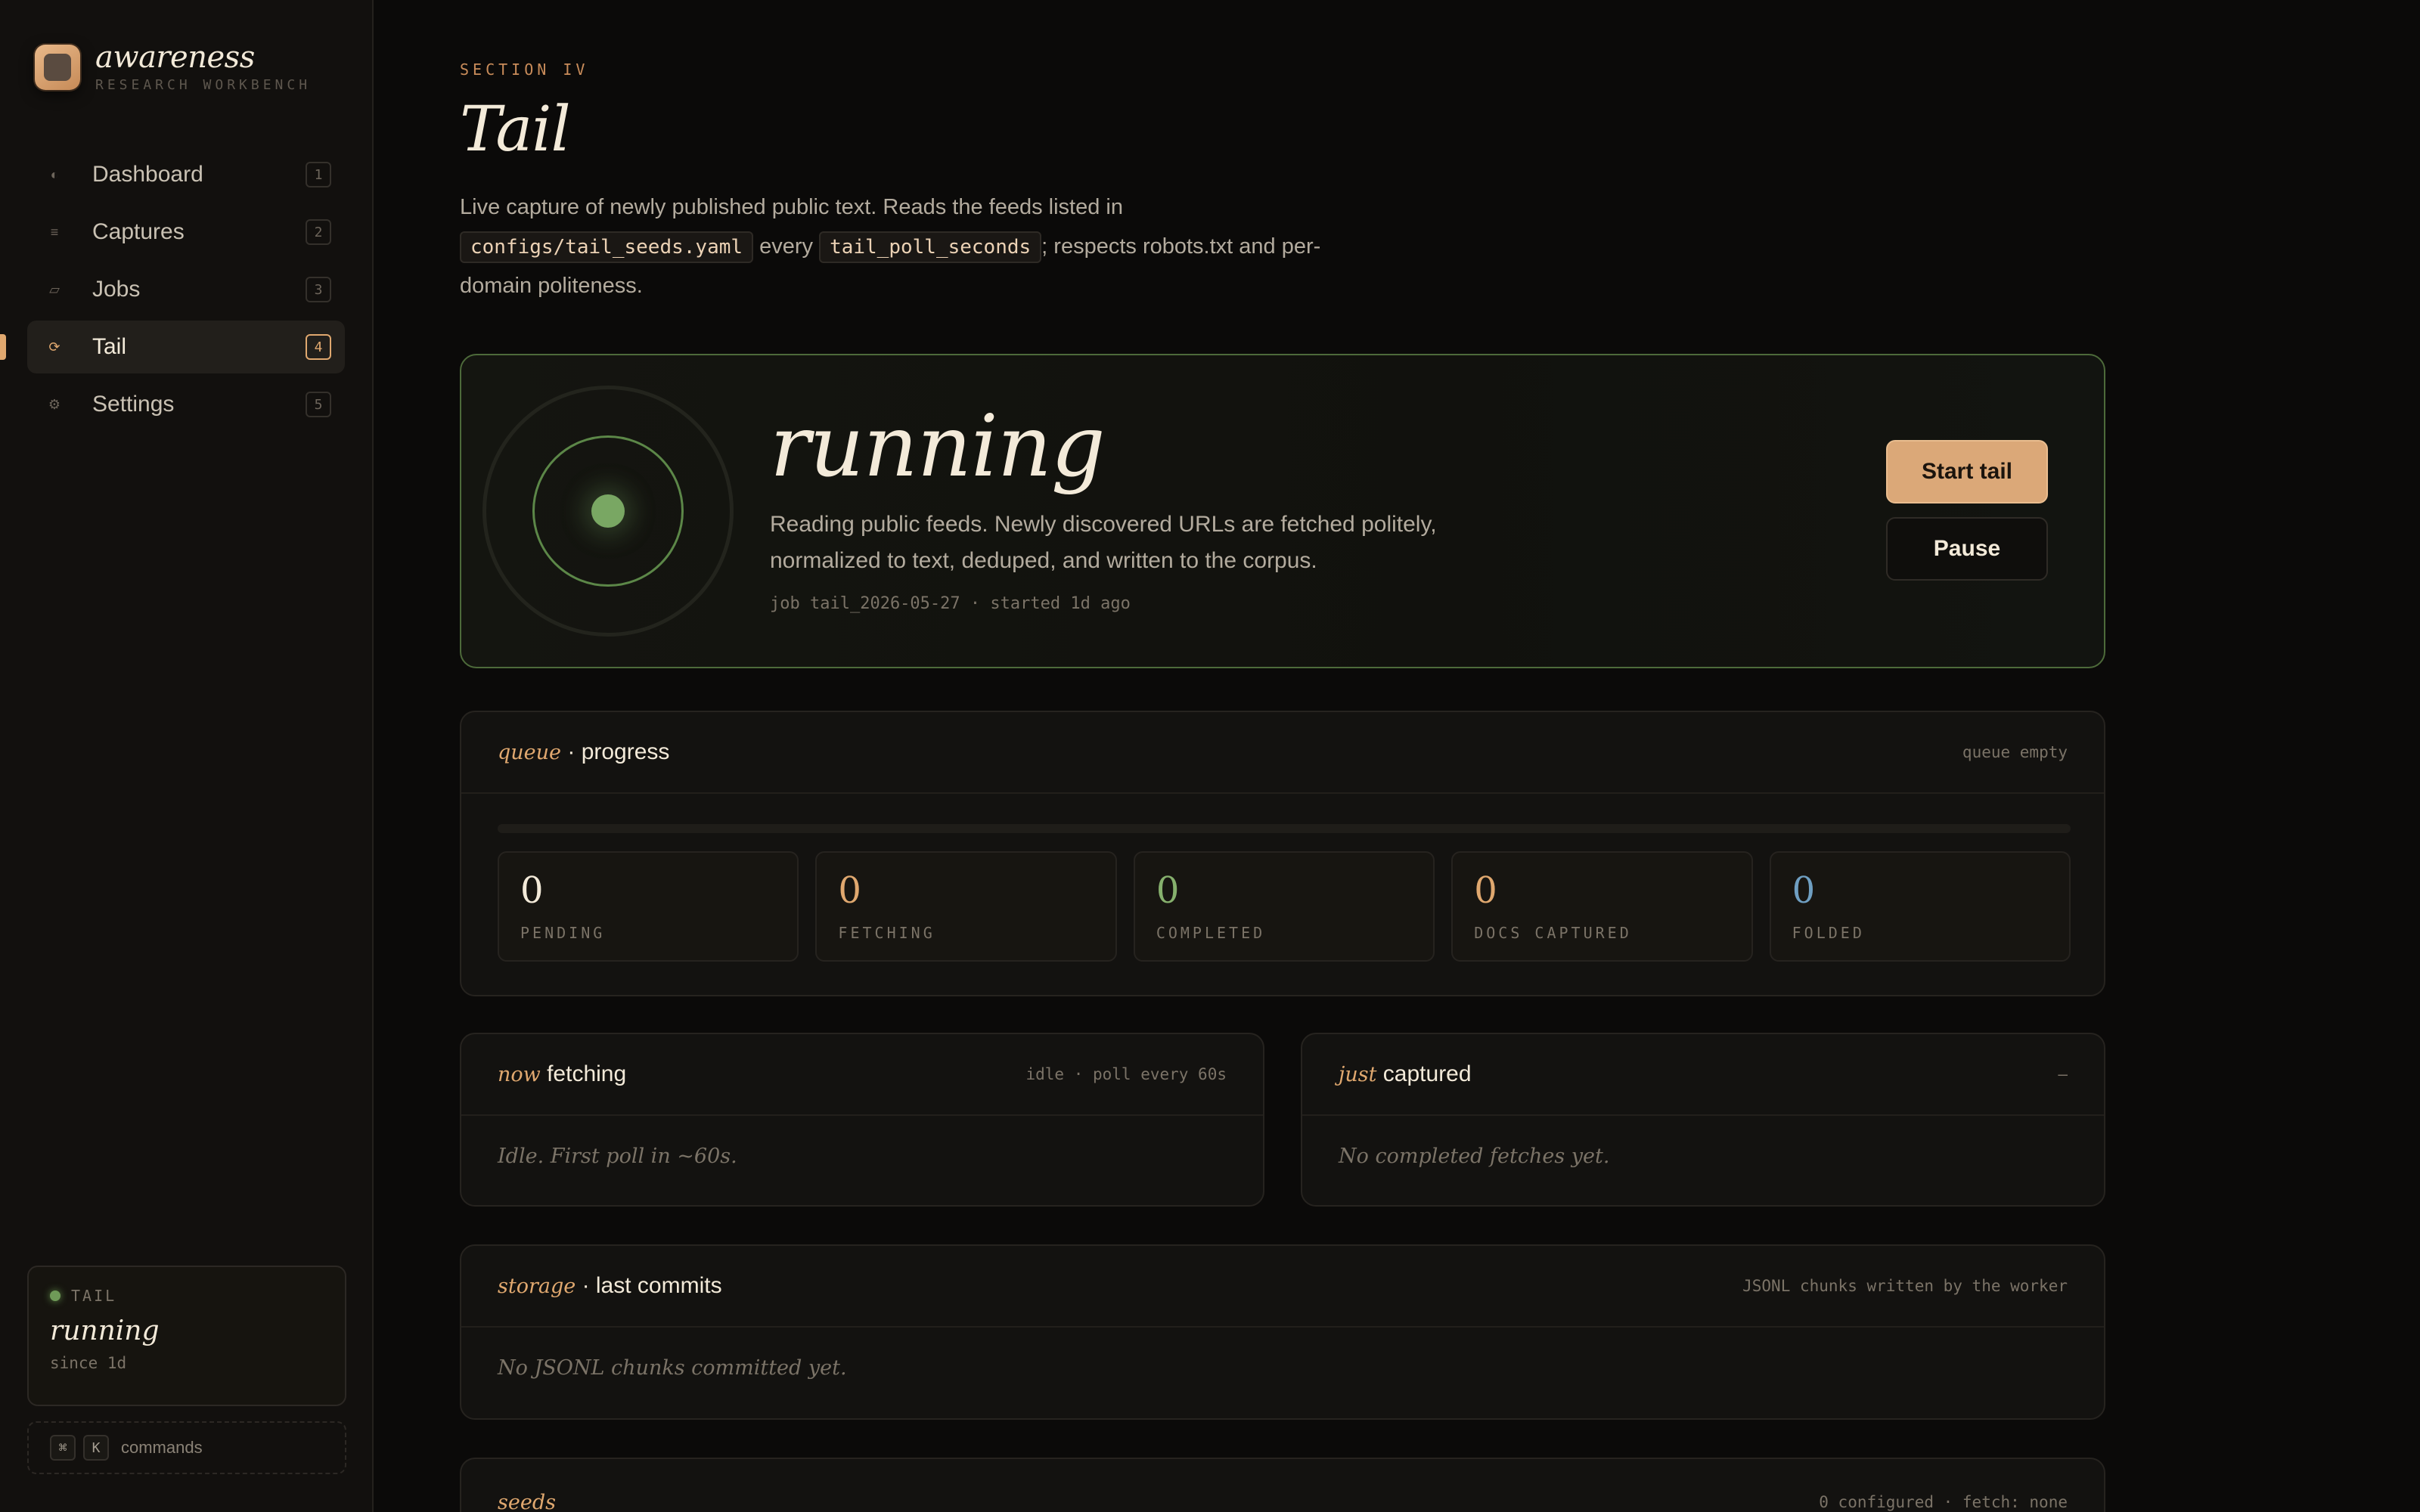  I want to click on stat-label: FOLDED, so click(1828, 933).